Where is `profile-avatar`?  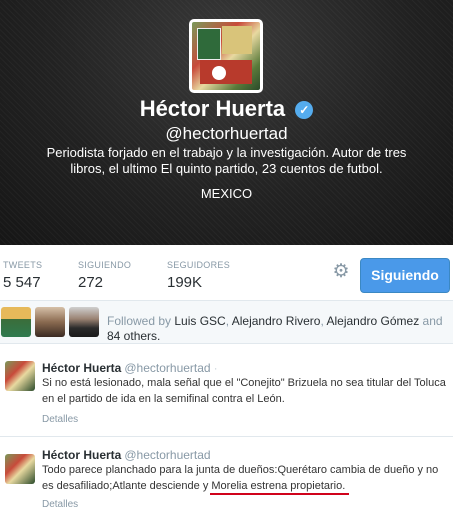 profile-avatar is located at coordinates (226, 56).